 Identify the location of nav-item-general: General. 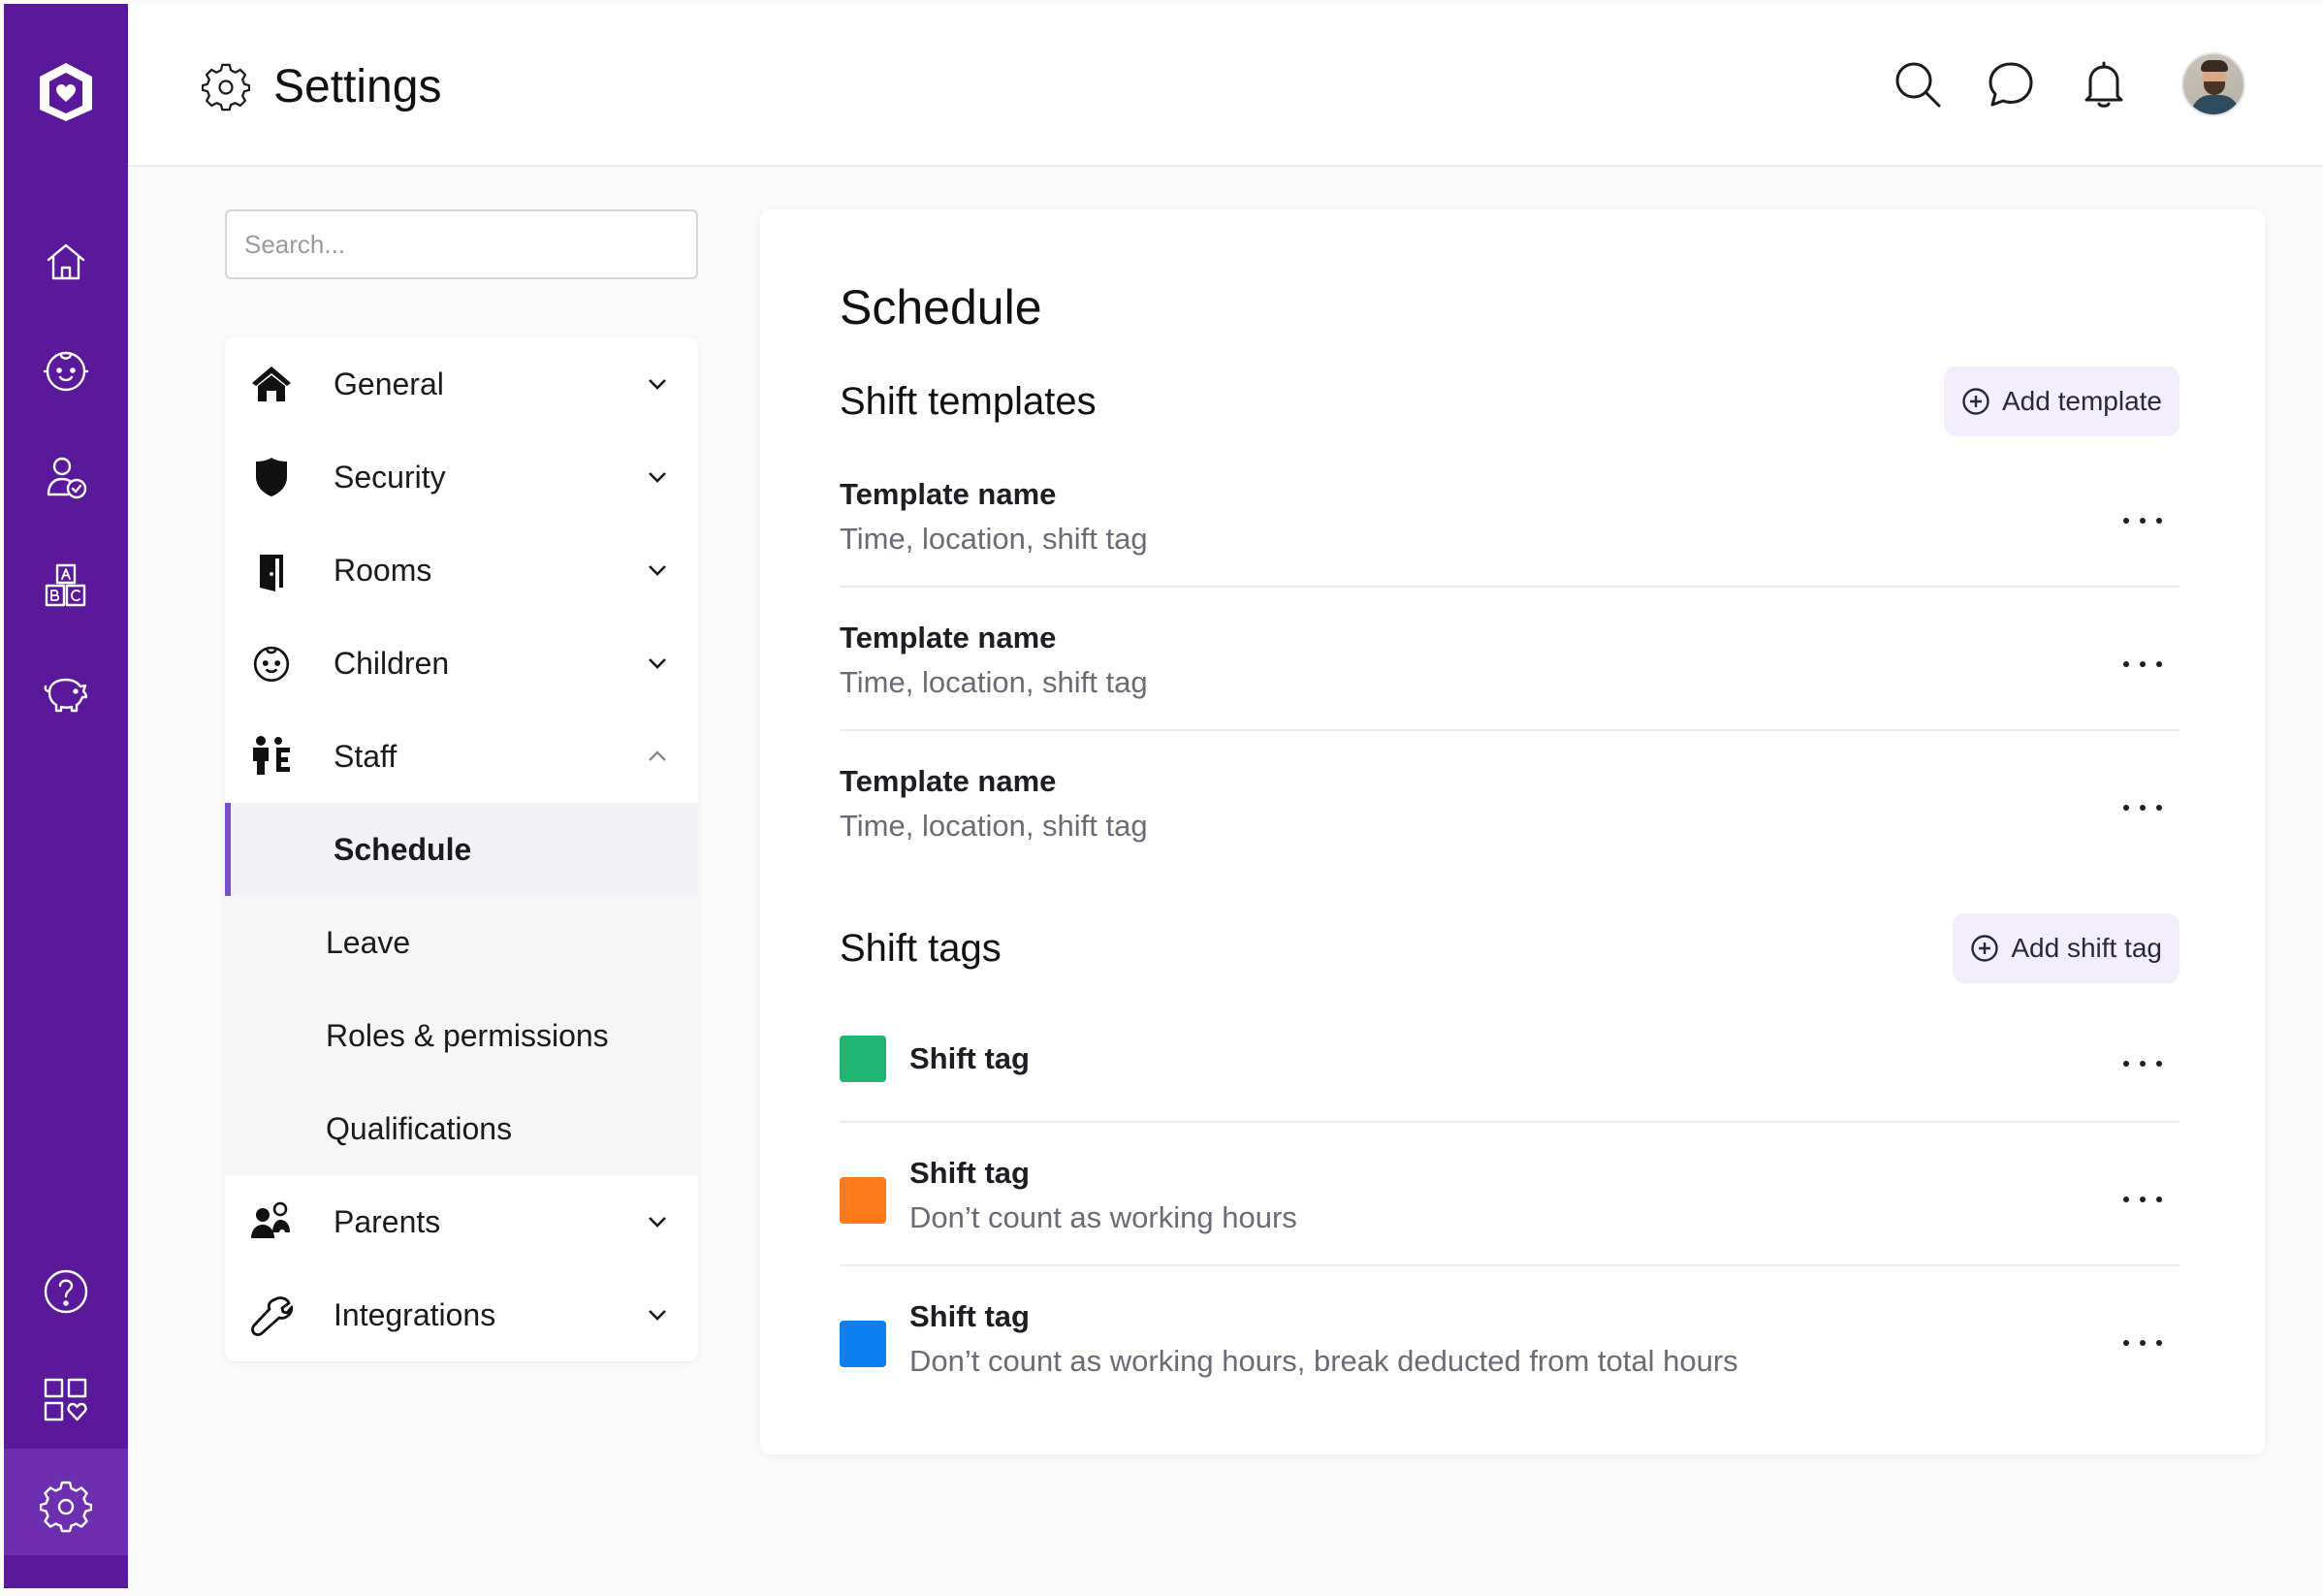
(462, 384).